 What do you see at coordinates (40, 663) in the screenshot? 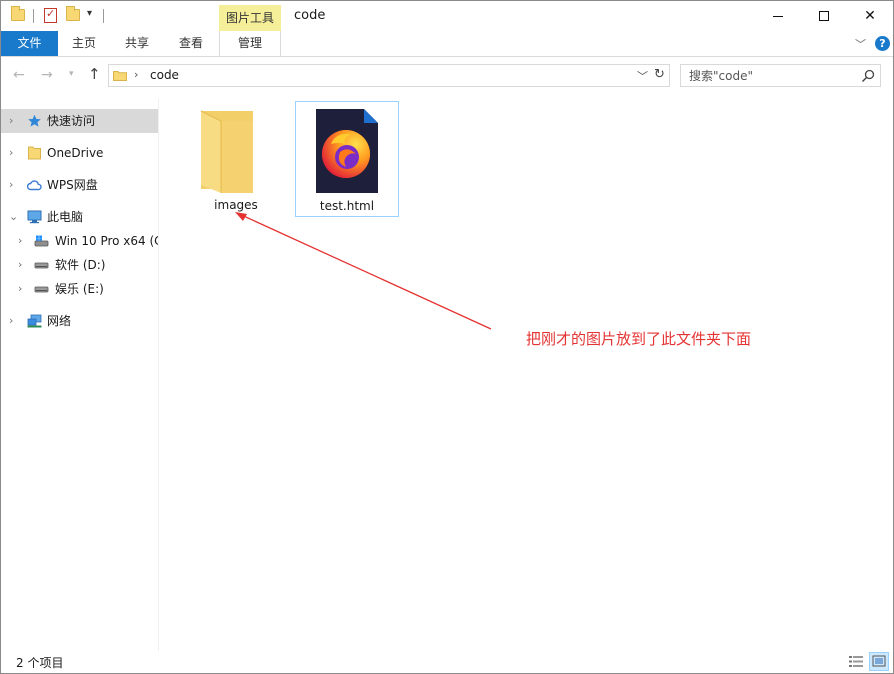
I see `item-count: 2 个项目` at bounding box center [40, 663].